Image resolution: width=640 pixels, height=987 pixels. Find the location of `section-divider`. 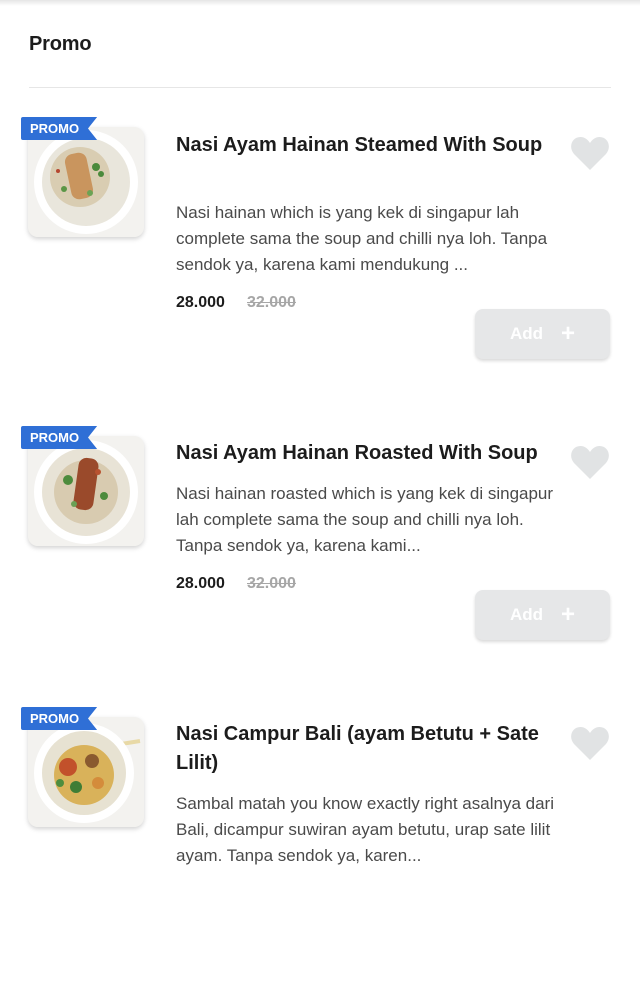

section-divider is located at coordinates (320, 87).